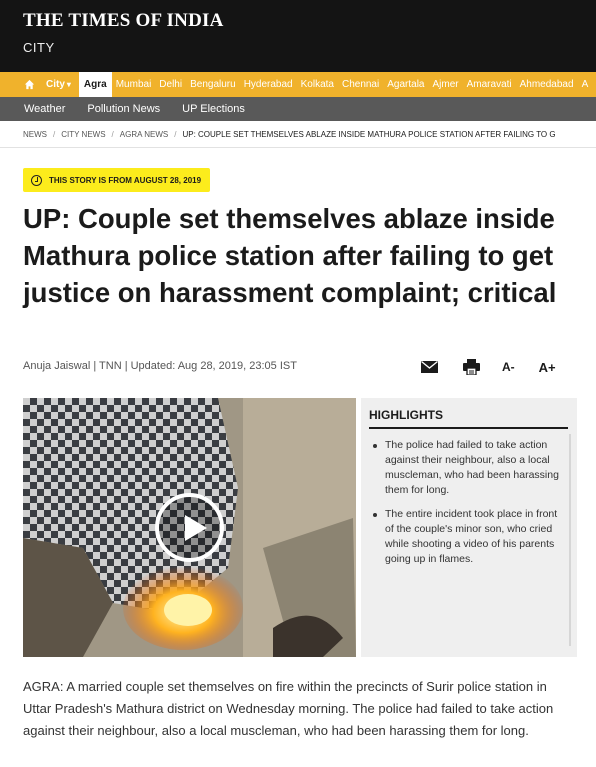  Describe the element at coordinates (360, 84) in the screenshot. I see `nav-item-chennai: Chennai` at that location.